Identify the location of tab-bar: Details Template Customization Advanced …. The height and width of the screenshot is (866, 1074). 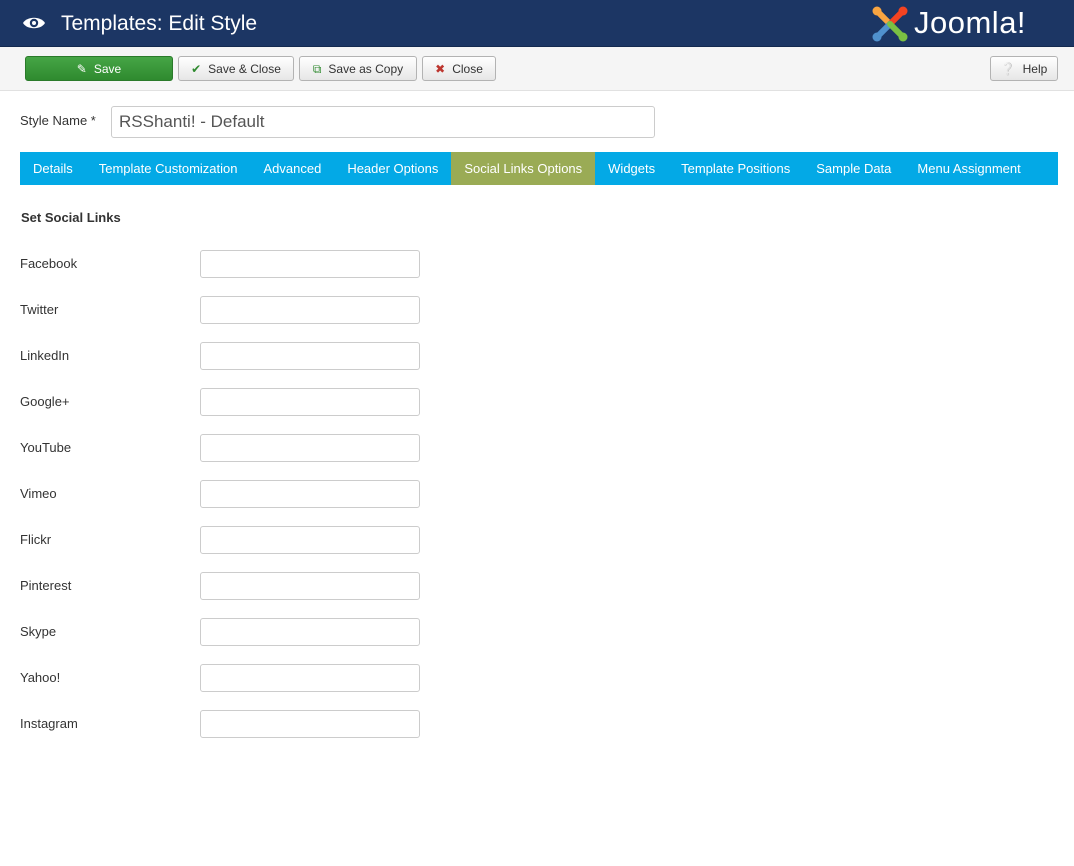
(539, 168).